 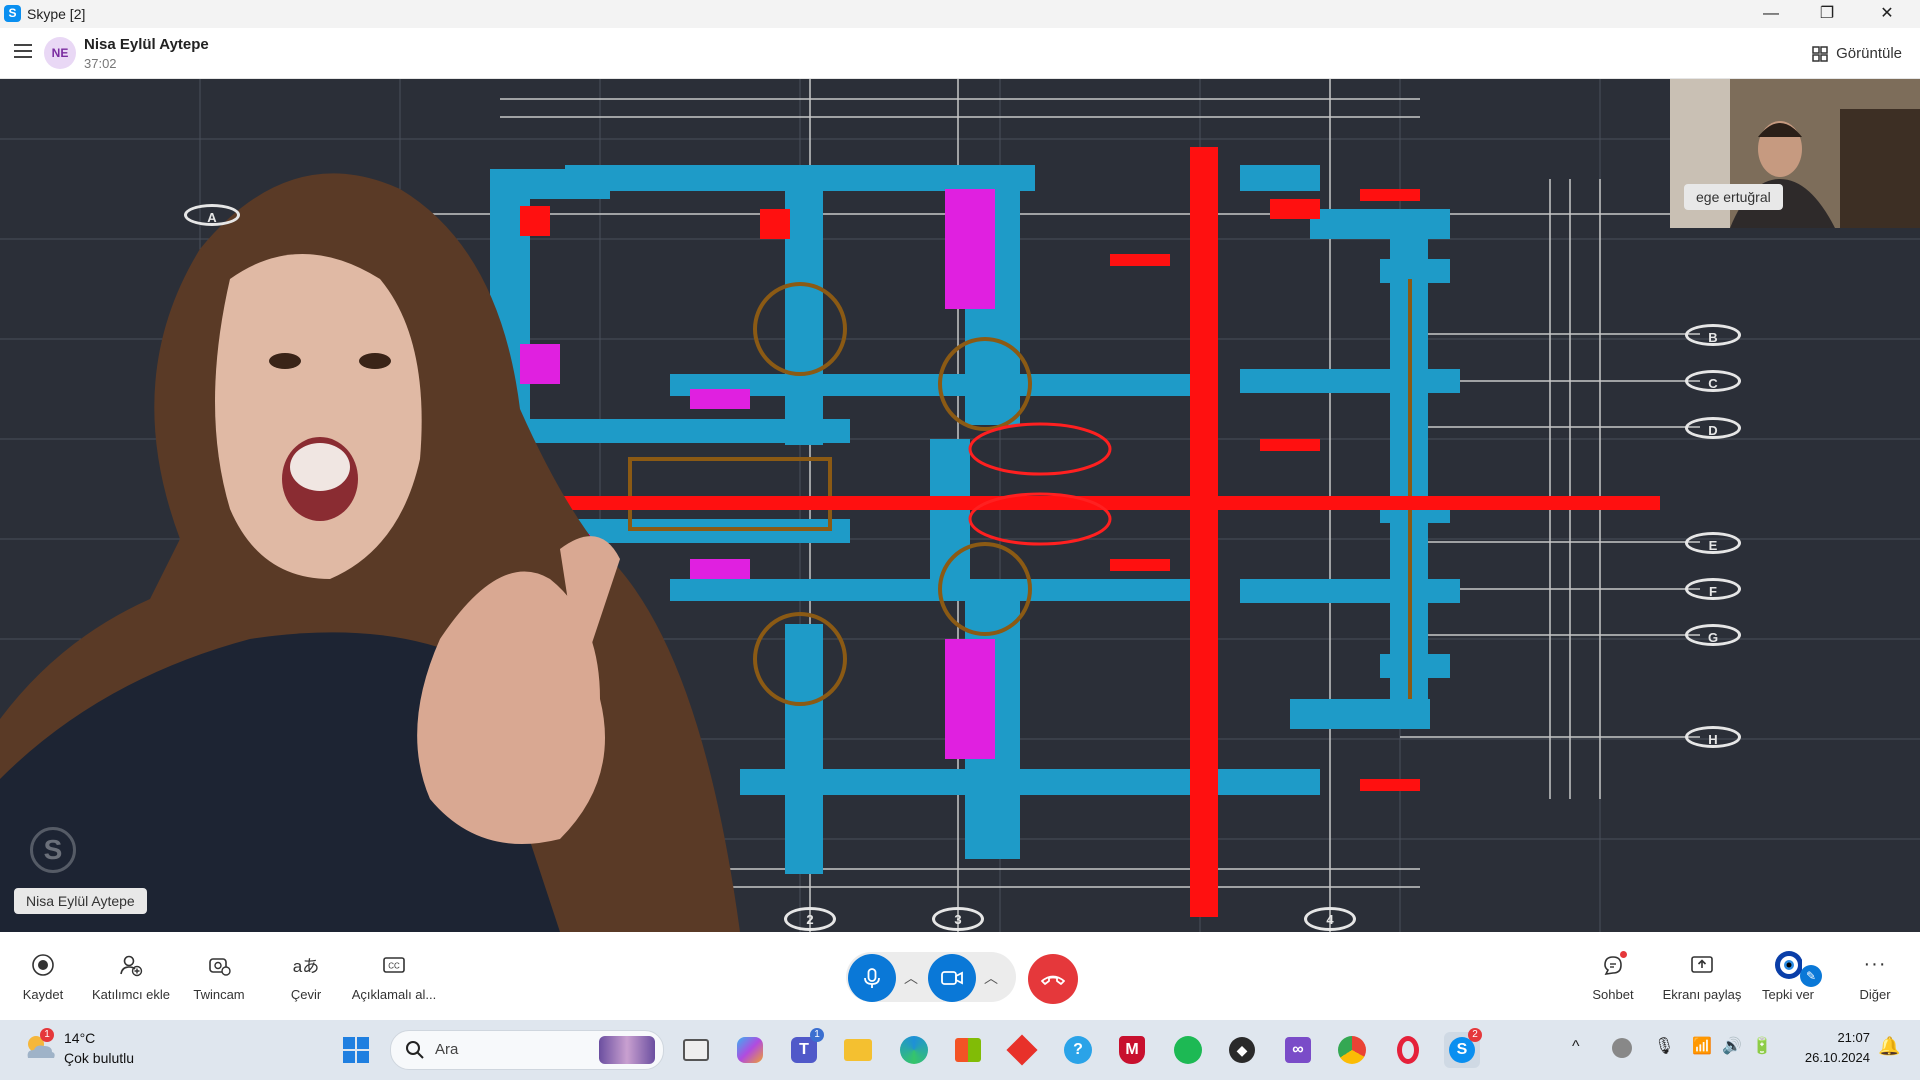 What do you see at coordinates (527, 1050) in the screenshot?
I see `taskbar-search-box: Ara` at bounding box center [527, 1050].